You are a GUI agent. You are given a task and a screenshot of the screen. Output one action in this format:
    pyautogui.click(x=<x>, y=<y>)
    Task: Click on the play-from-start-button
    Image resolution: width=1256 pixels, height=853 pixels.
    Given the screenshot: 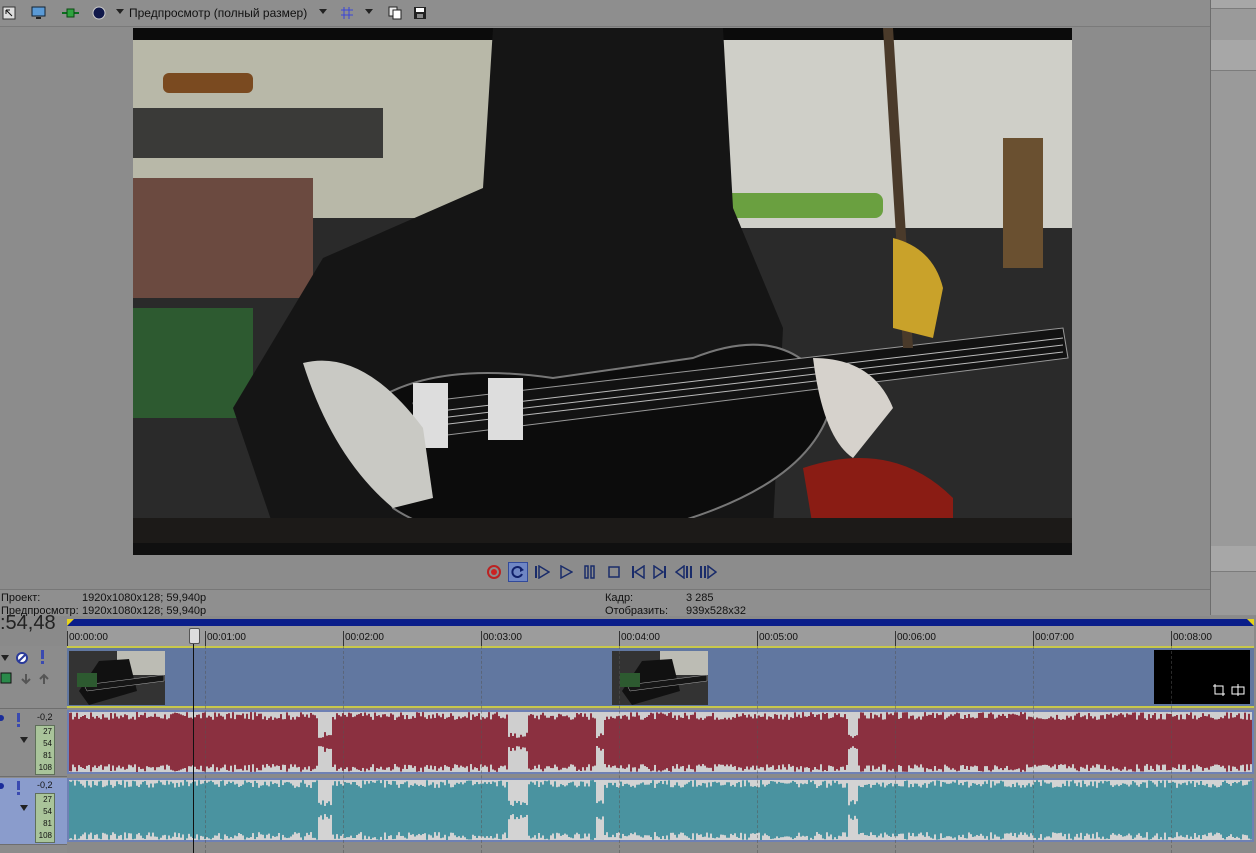 What is the action you would take?
    pyautogui.click(x=542, y=572)
    